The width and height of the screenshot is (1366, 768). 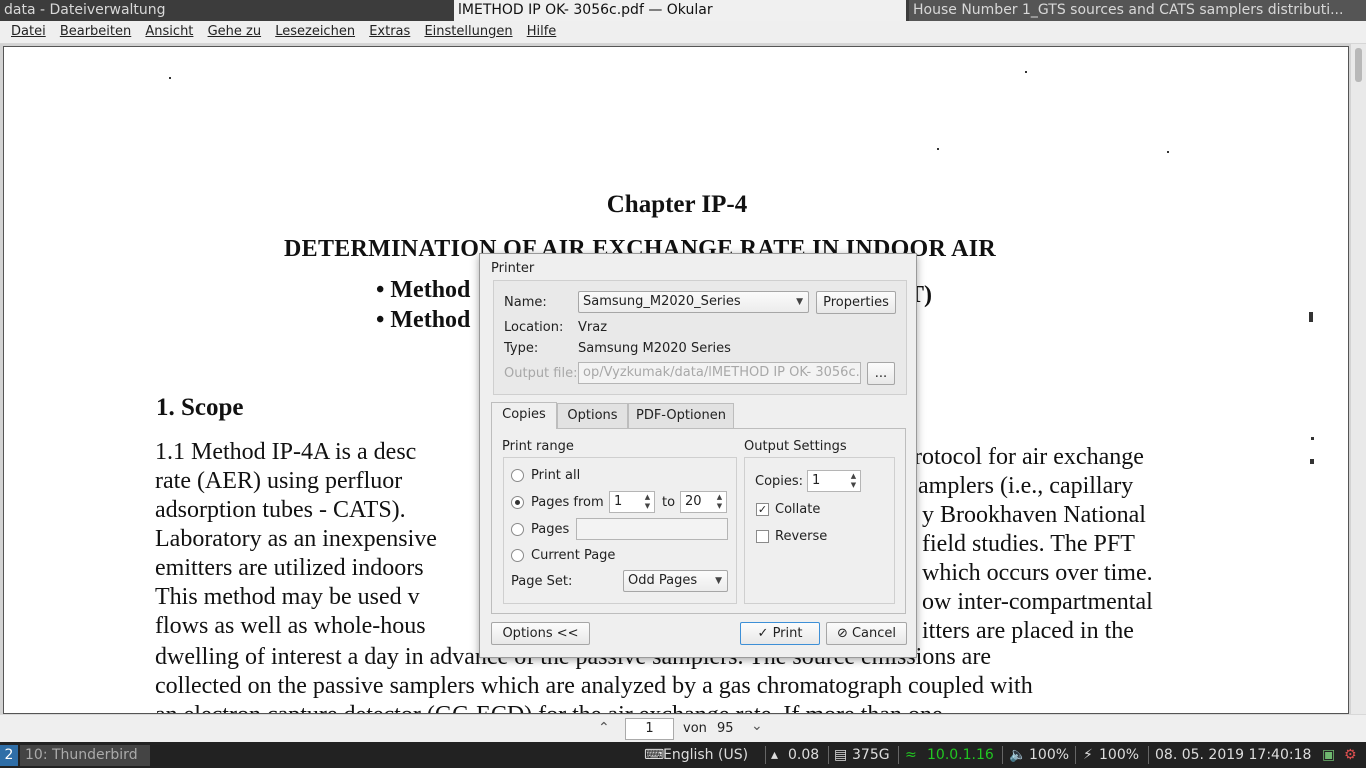 I want to click on cancel-button: ⊘ Cancel, so click(x=866, y=633).